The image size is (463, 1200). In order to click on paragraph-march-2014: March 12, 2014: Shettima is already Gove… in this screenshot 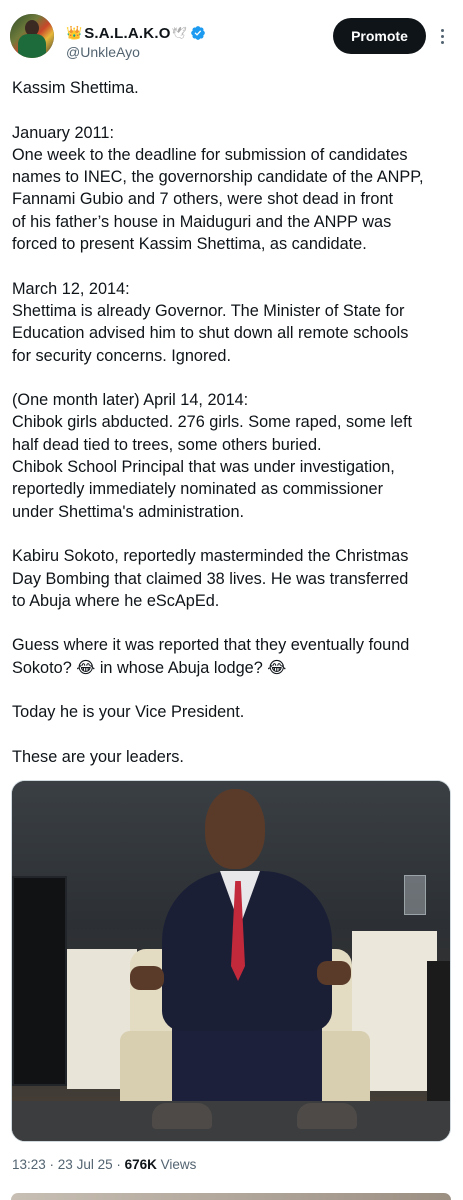, I will do `click(234, 322)`.